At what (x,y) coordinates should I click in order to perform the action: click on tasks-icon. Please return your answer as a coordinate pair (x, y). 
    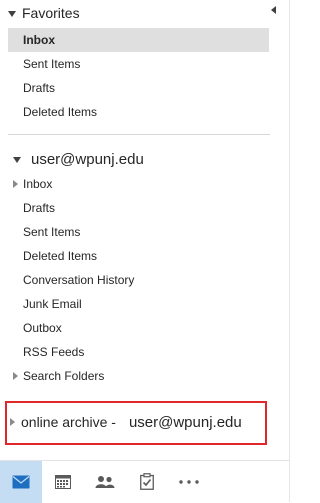
    Looking at the image, I should click on (147, 481).